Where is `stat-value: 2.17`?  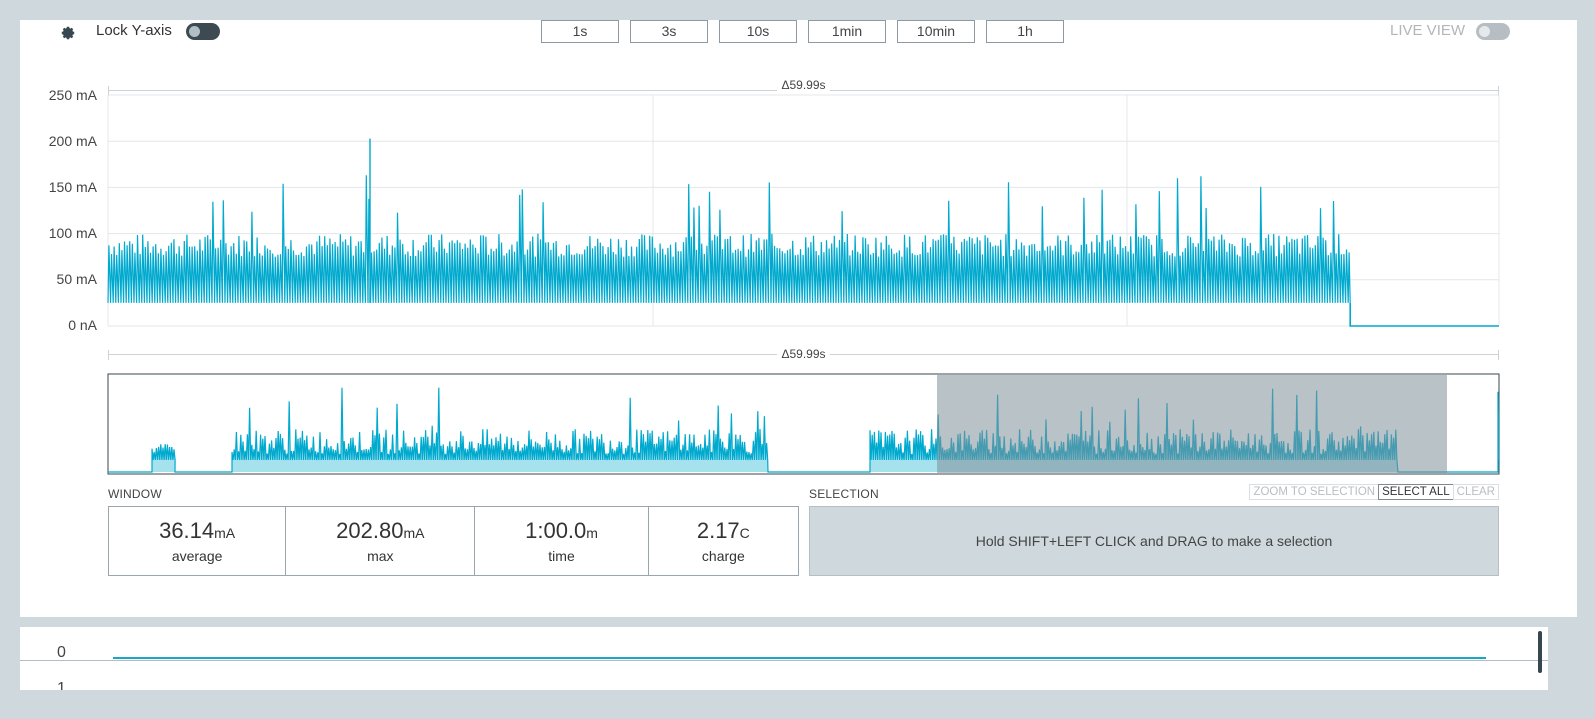 stat-value: 2.17 is located at coordinates (718, 530).